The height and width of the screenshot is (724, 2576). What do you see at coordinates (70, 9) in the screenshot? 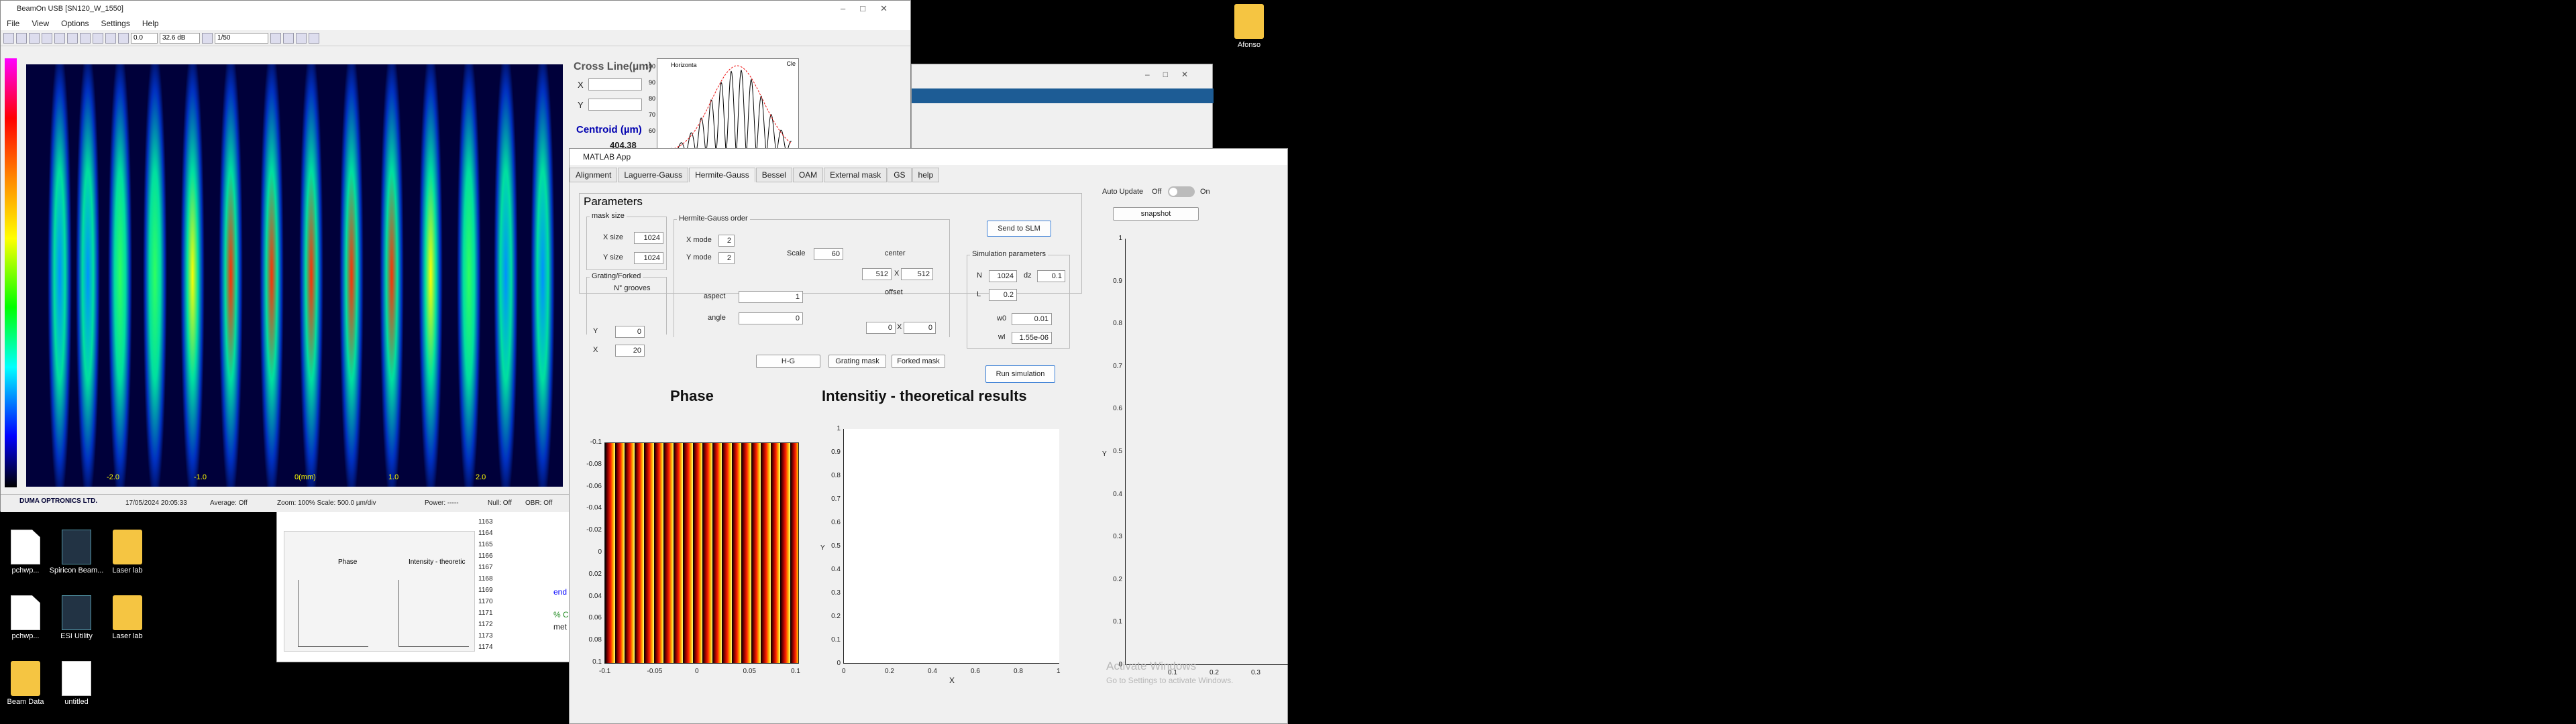
I see `beamon-title: BeamOn USB [SN120_W_1550]` at bounding box center [70, 9].